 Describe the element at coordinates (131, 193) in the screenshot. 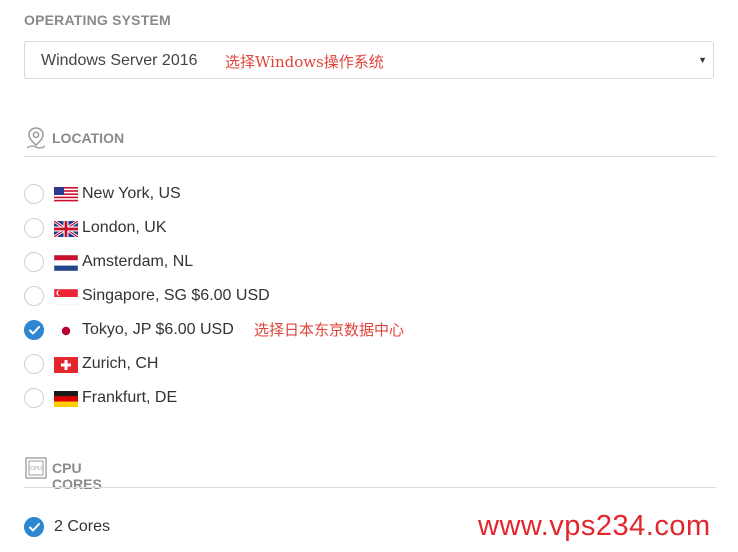

I see `location-label: New York, US` at that location.